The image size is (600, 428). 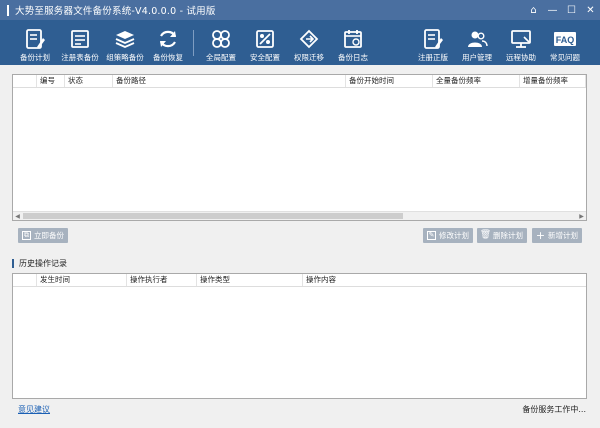 What do you see at coordinates (35, 39) in the screenshot?
I see `backup-plan-icon` at bounding box center [35, 39].